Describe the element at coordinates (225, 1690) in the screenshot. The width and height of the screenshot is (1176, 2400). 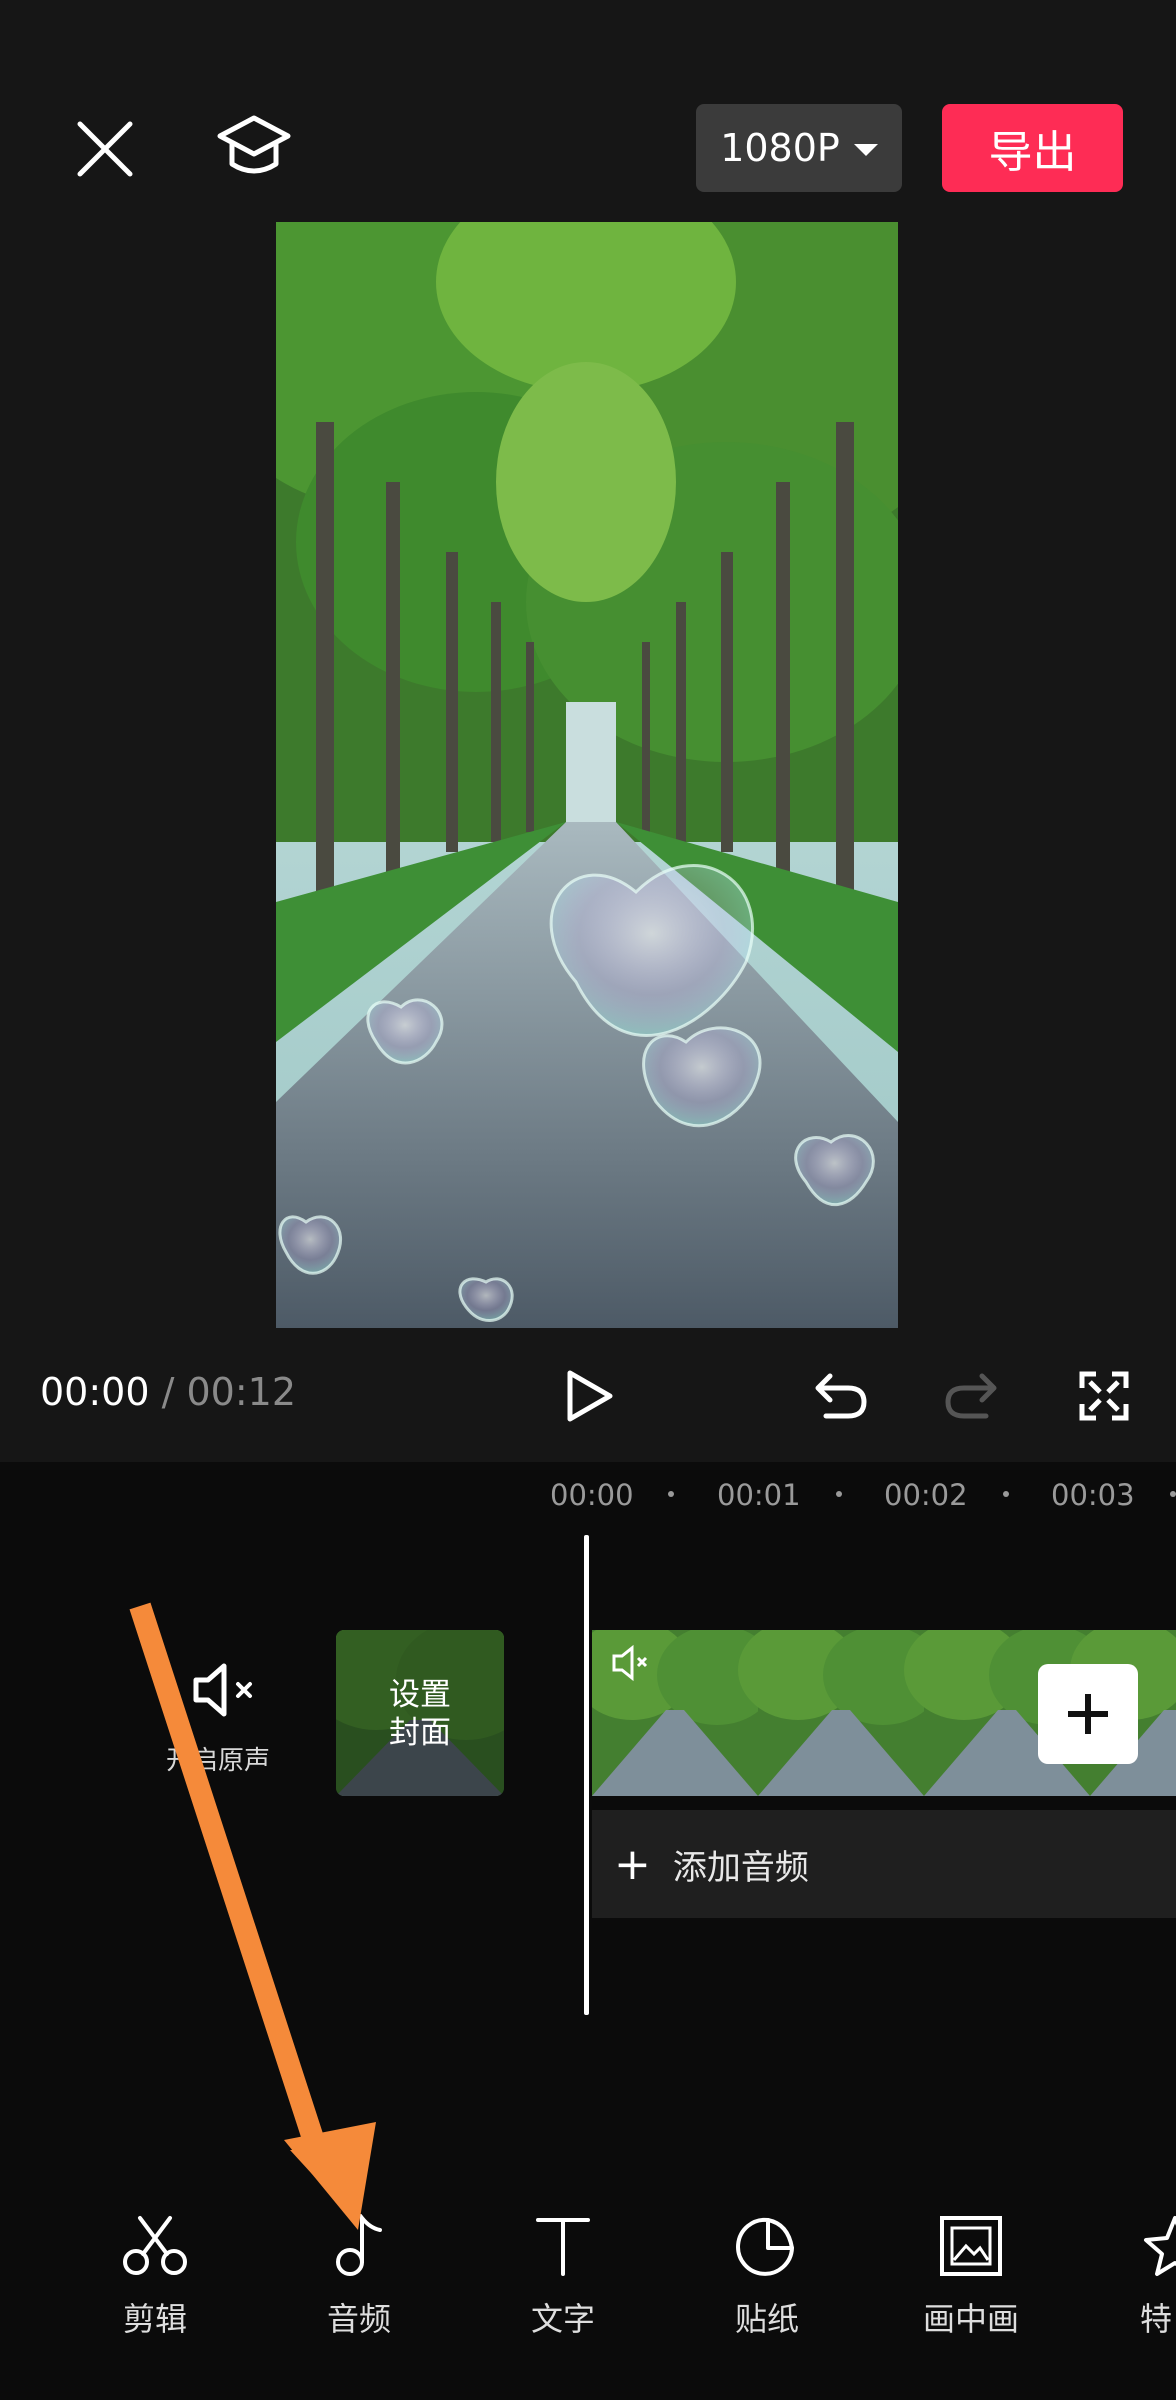
I see `mute-original-button` at that location.